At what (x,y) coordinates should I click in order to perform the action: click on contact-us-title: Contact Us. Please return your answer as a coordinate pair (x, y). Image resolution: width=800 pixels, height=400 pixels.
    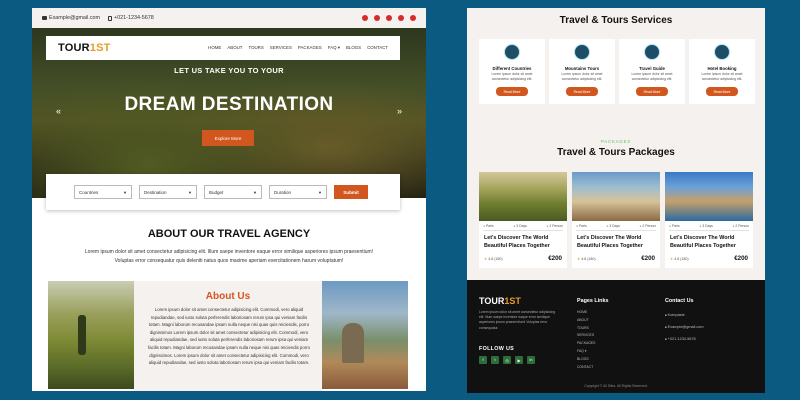
    Looking at the image, I should click on (679, 301).